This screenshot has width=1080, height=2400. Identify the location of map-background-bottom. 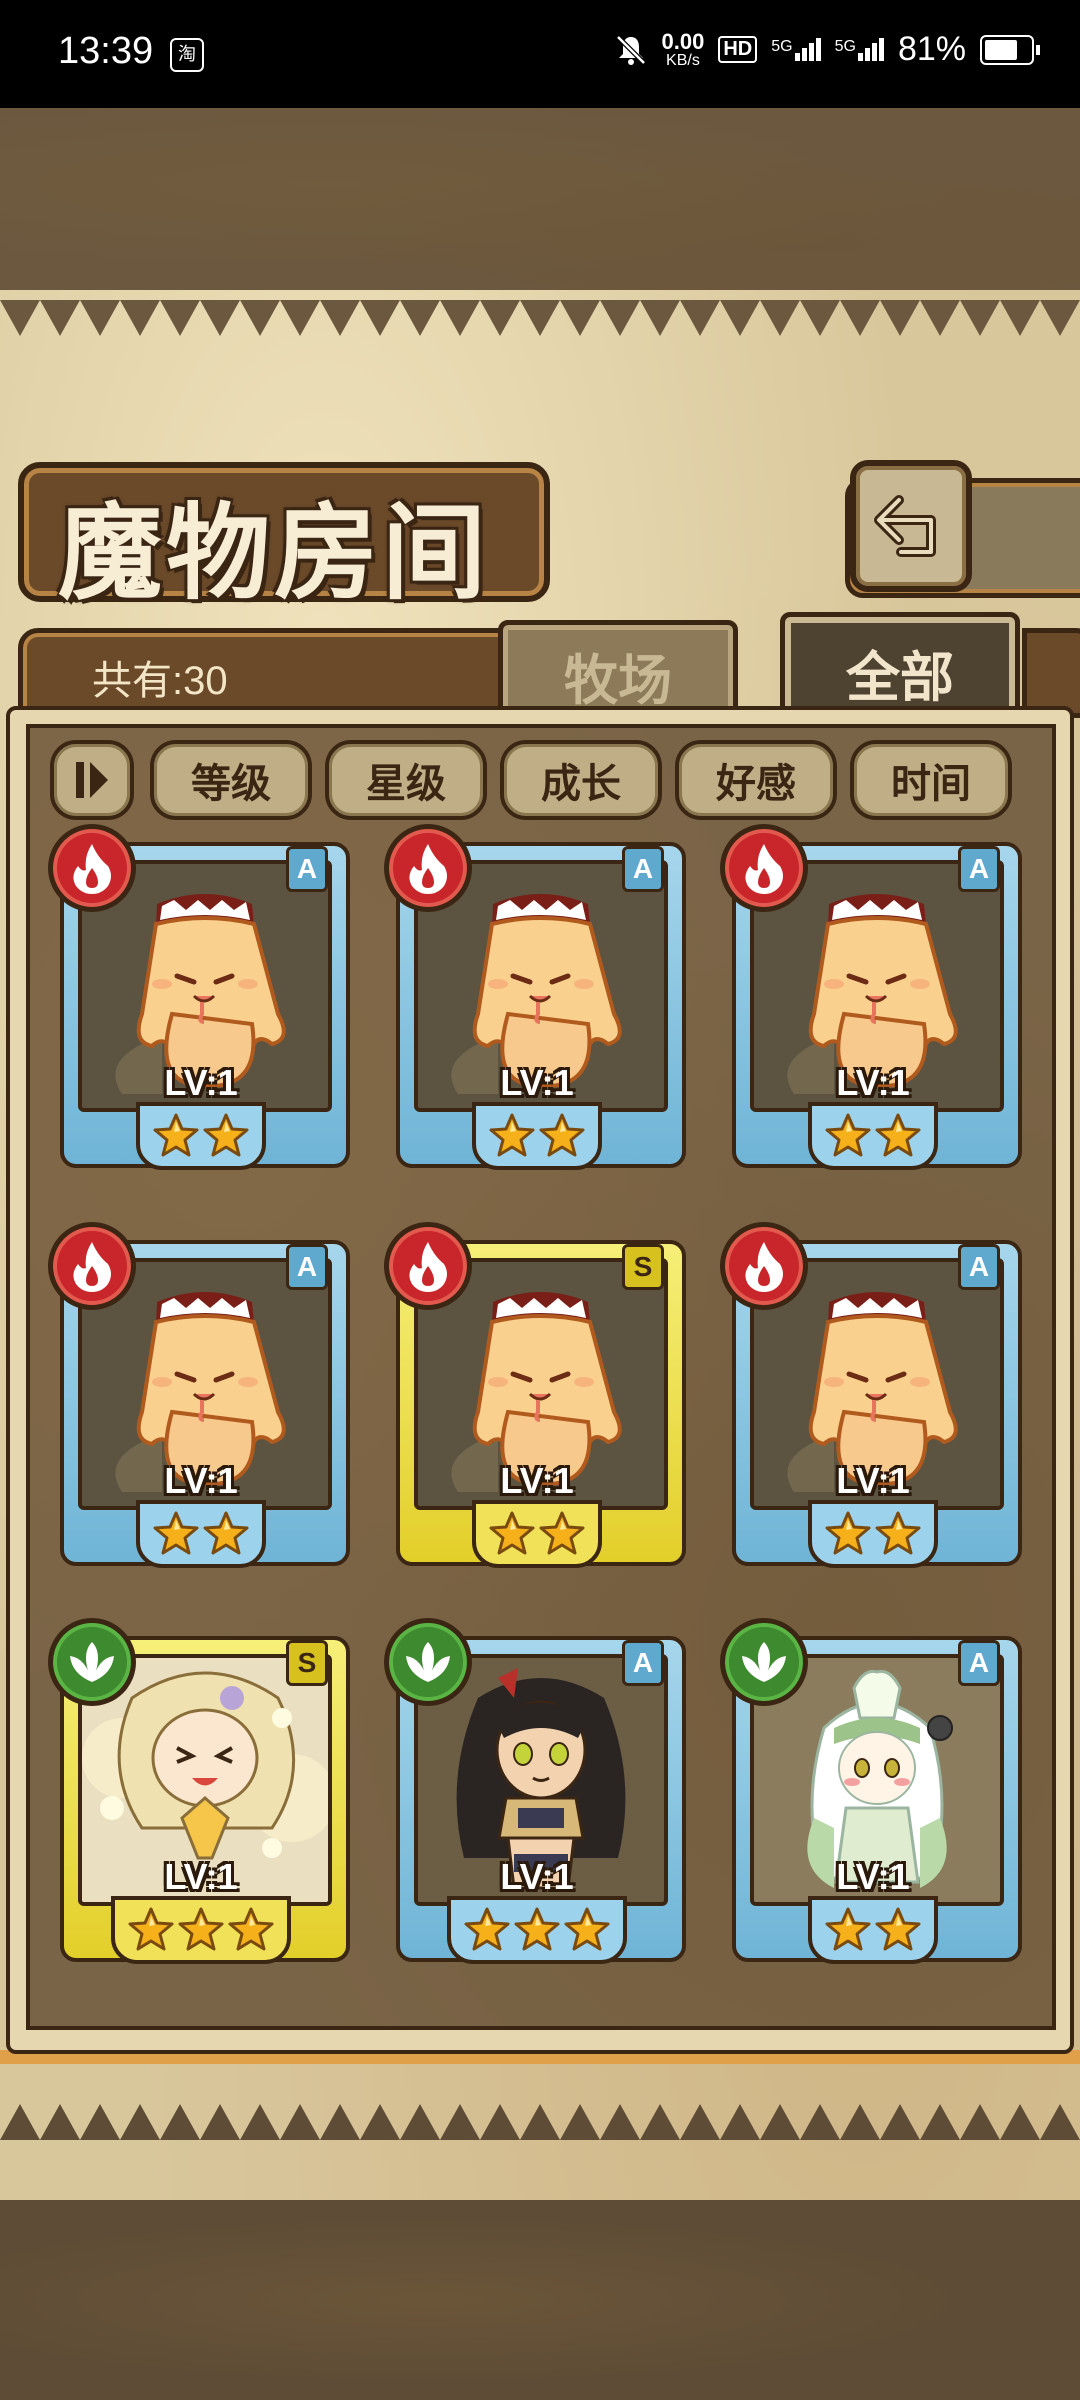
(540, 2300).